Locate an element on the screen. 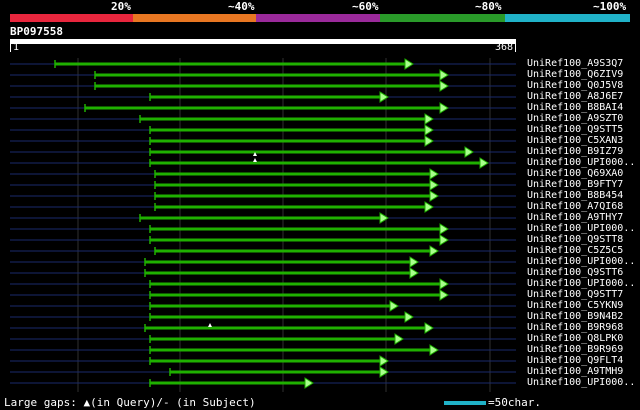 The image size is (640, 410). scale-note: =50char. is located at coordinates (514, 402).